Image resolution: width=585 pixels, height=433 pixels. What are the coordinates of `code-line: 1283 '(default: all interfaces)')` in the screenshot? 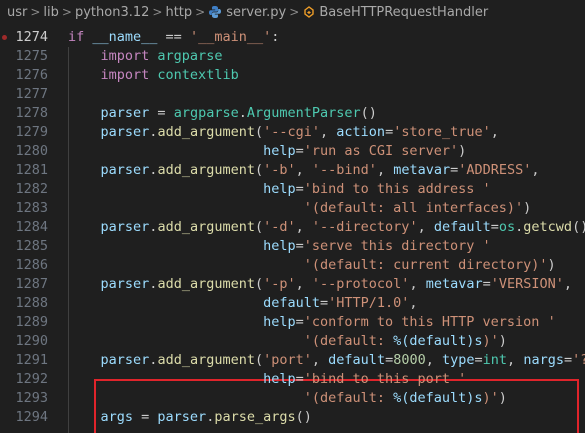 It's located at (292, 208).